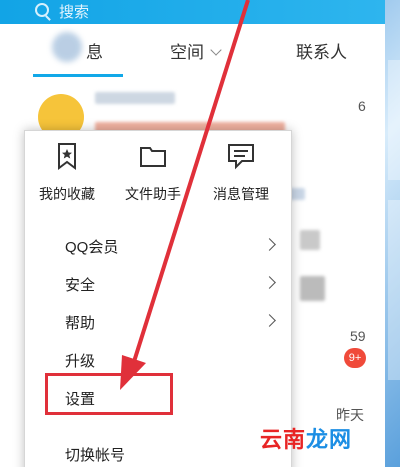  What do you see at coordinates (95, 455) in the screenshot?
I see `menu-item-label: 切换帐号` at bounding box center [95, 455].